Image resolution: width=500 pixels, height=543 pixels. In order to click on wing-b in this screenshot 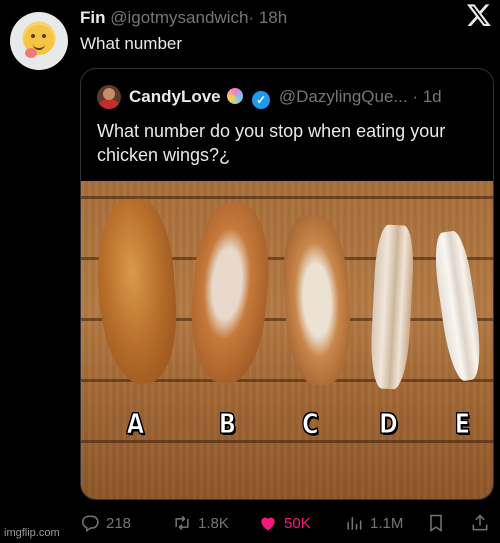, I will do `click(230, 293)`.